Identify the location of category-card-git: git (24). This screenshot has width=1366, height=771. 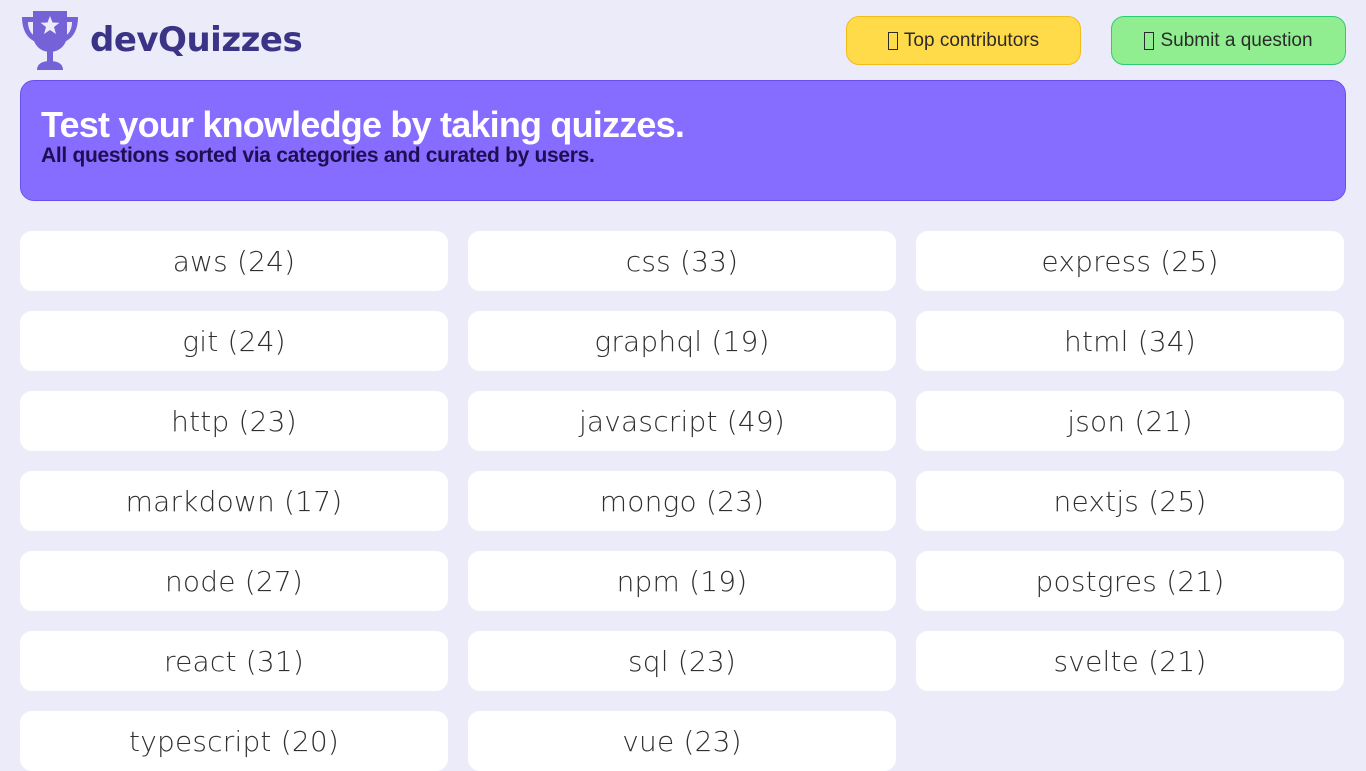
(234, 341).